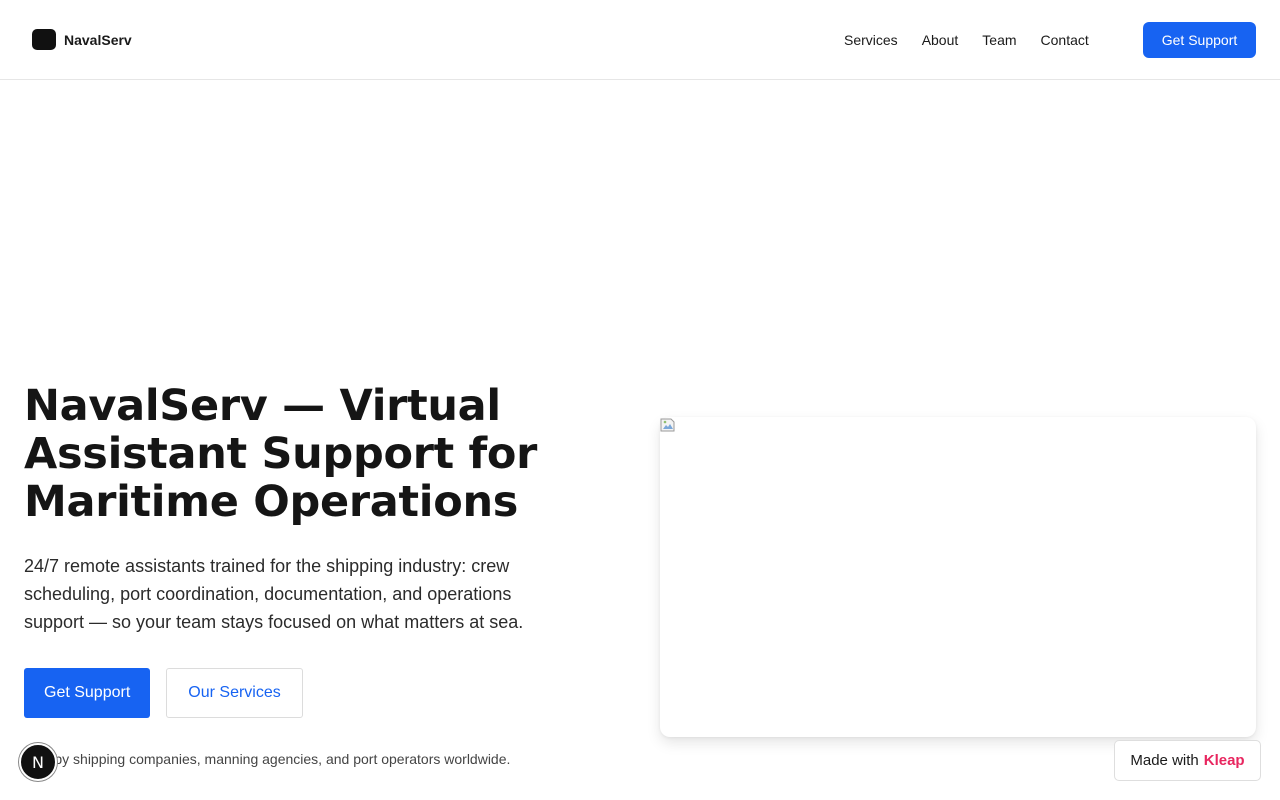  I want to click on main-nav: Services About Team Contact, so click(966, 40).